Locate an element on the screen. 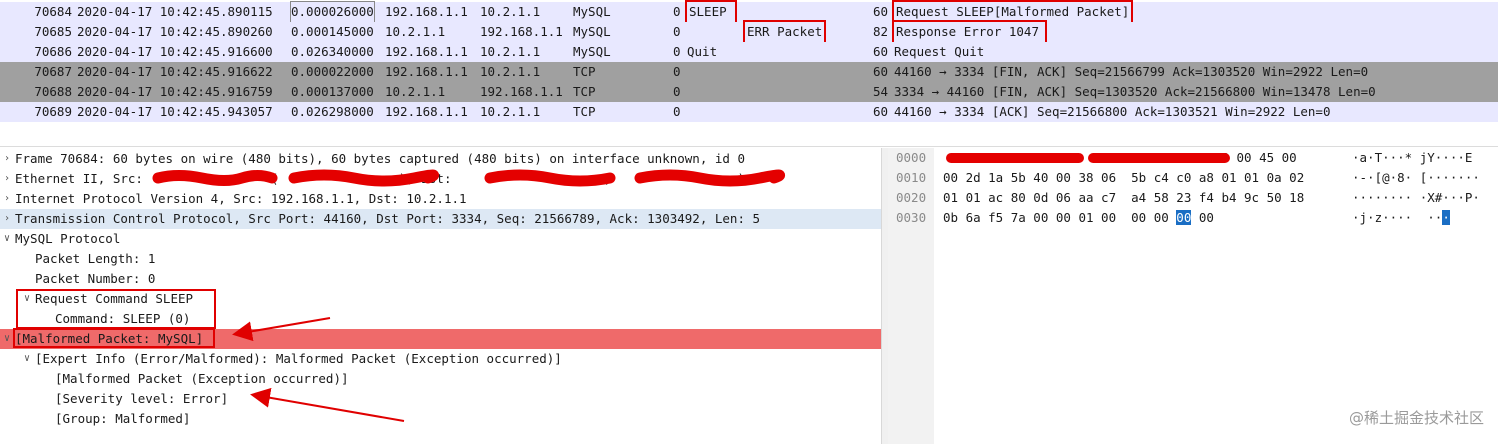 Image resolution: width=1498 pixels, height=444 pixels. detail-tree-row: [Group: Malformed] is located at coordinates (440, 419).